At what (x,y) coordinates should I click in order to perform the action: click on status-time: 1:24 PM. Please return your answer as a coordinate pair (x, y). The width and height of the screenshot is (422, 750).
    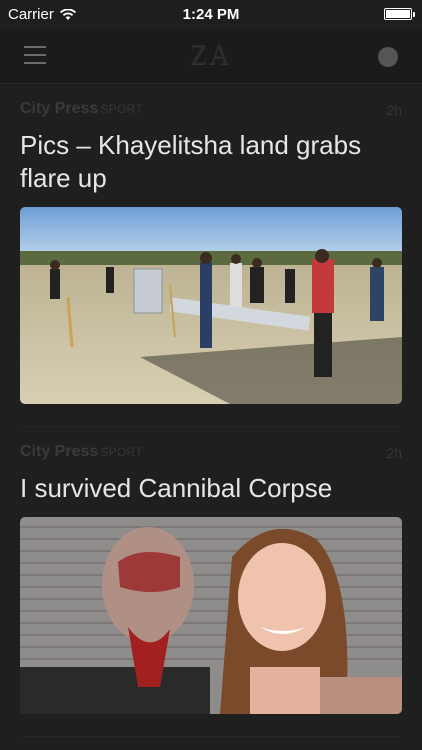
    Looking at the image, I should click on (211, 14).